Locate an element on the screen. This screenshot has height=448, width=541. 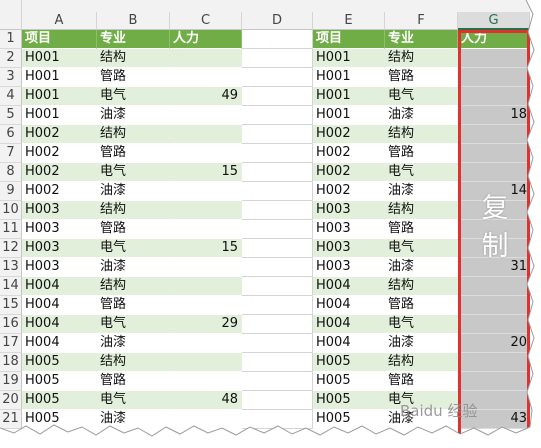
column-header-c: C is located at coordinates (206, 21).